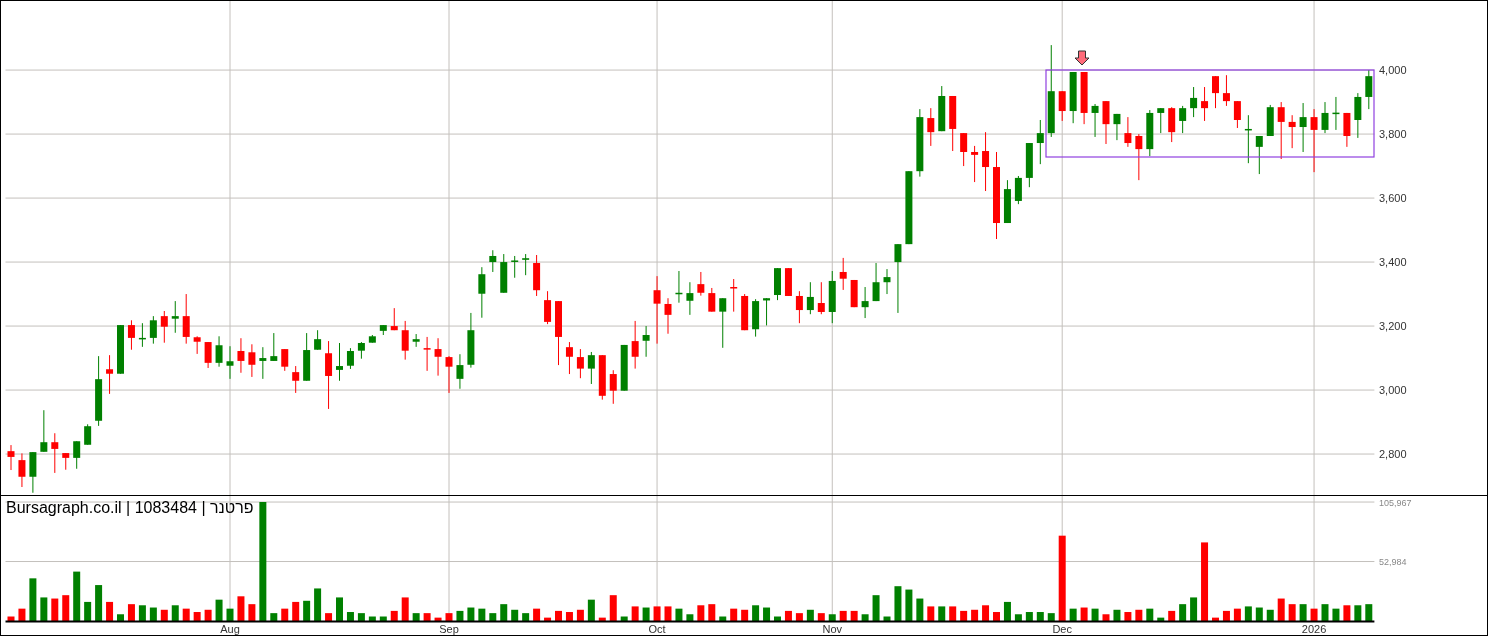 The width and height of the screenshot is (1488, 636). What do you see at coordinates (449, 629) in the screenshot?
I see `axis-label: Sep` at bounding box center [449, 629].